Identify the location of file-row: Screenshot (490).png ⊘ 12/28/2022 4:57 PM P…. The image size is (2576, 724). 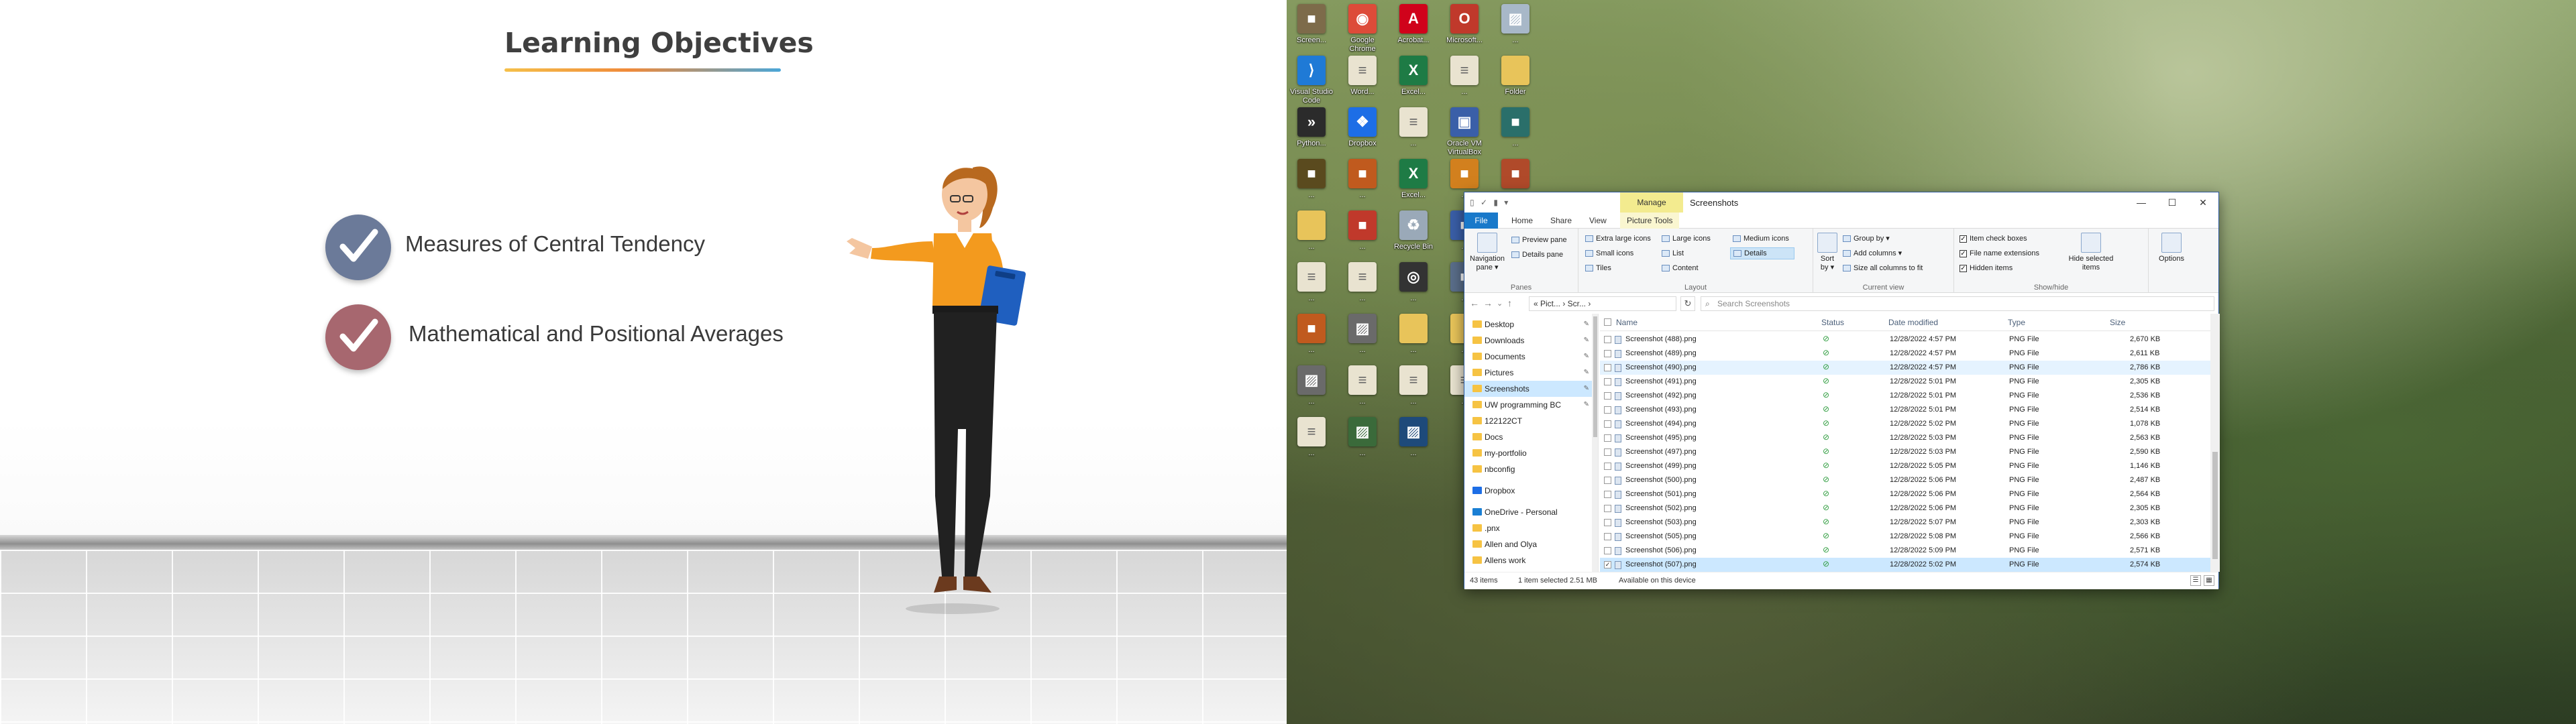
(1905, 368).